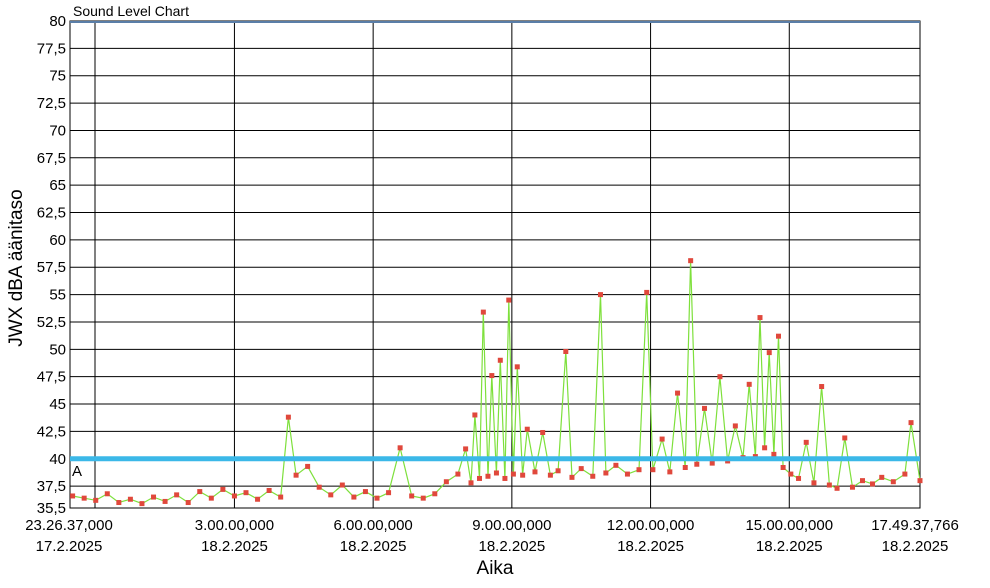  What do you see at coordinates (57, 76) in the screenshot?
I see `y-tick-label: 75` at bounding box center [57, 76].